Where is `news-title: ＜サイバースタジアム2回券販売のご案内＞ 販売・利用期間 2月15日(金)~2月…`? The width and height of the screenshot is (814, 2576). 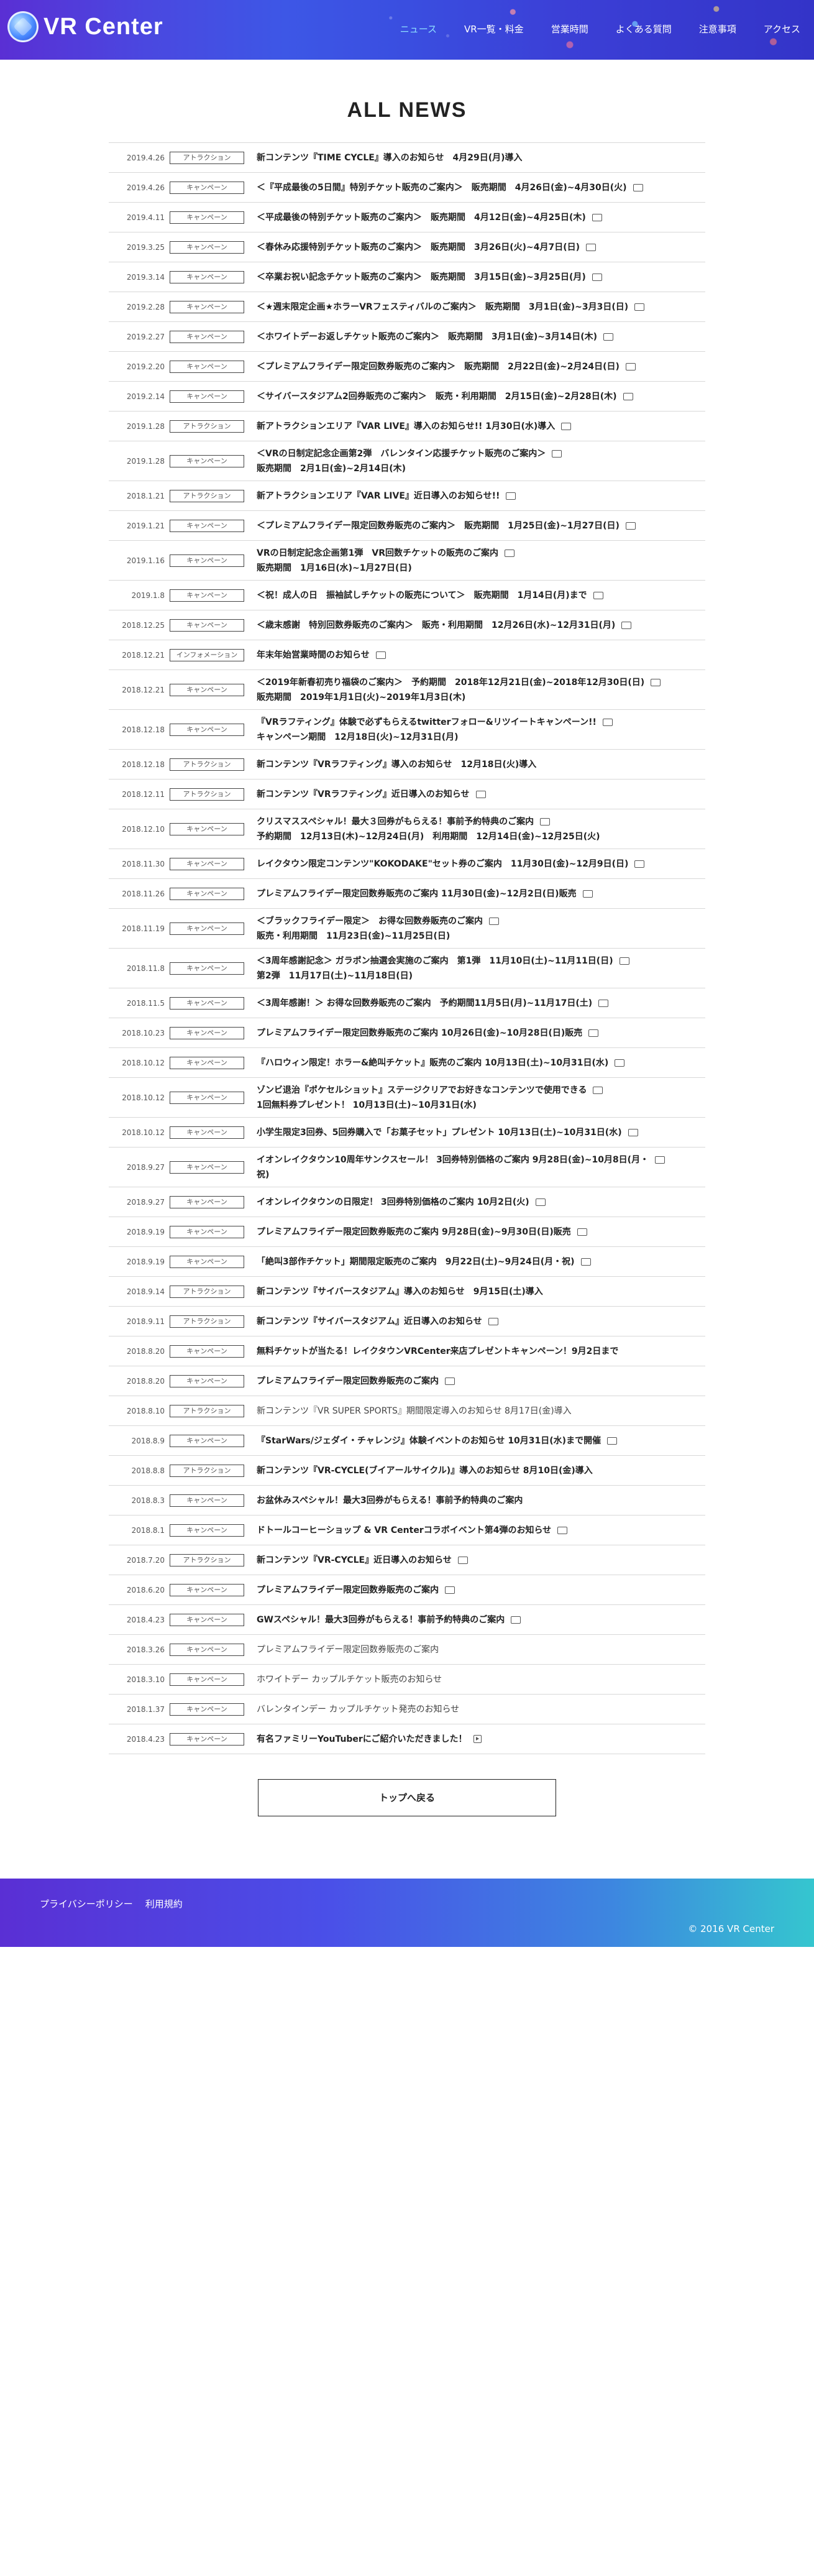
news-title: ＜サイバースタジアム2回券販売のご案内＞ 販売・利用期間 2月15日(金)~2月… is located at coordinates (481, 396).